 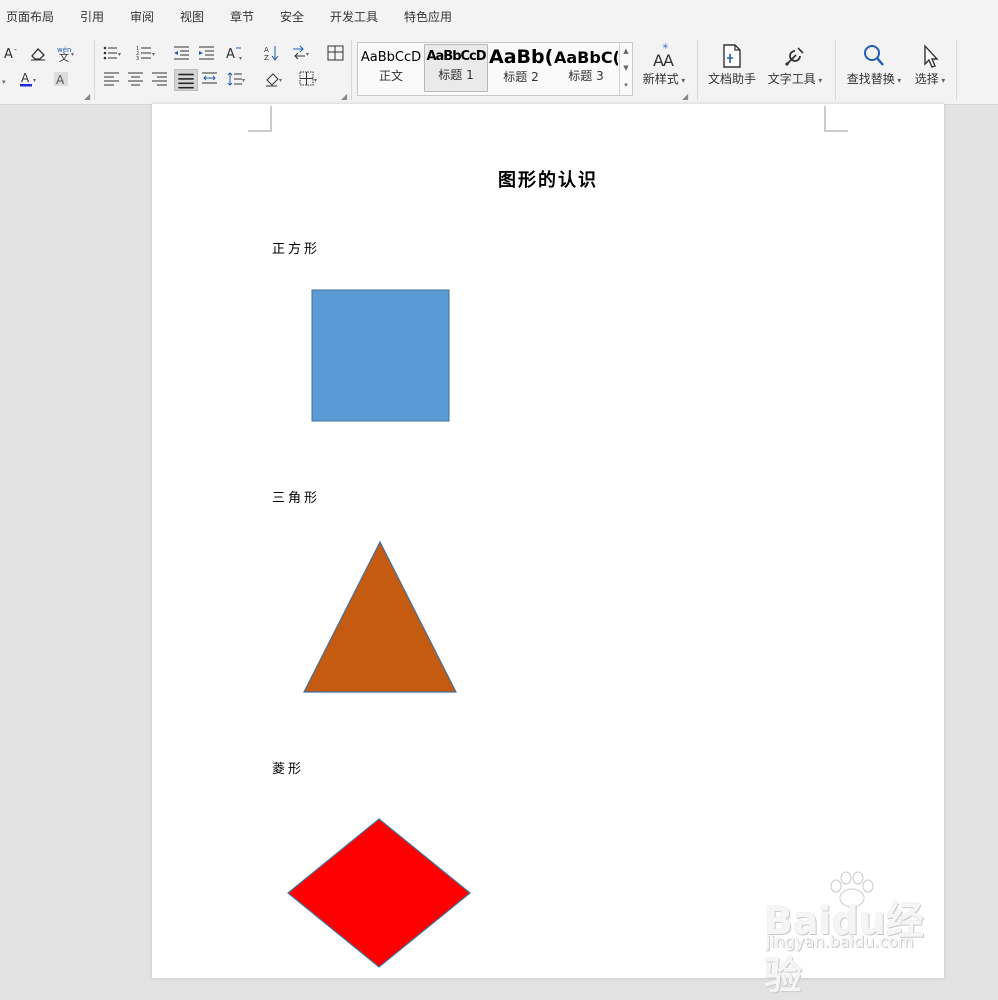 I want to click on document-assistant-icon, so click(x=732, y=56).